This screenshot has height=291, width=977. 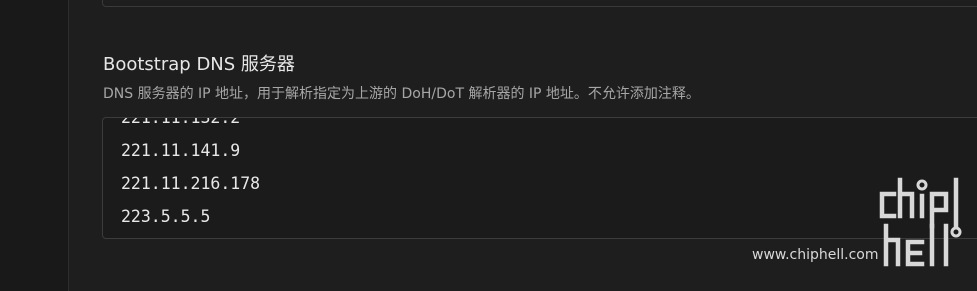 What do you see at coordinates (539, 3) in the screenshot?
I see `previous-input-field` at bounding box center [539, 3].